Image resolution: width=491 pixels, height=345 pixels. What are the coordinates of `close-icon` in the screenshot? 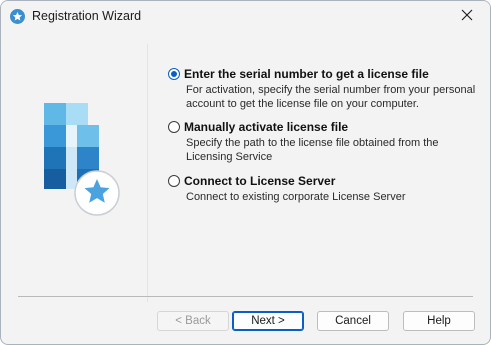 It's located at (467, 16).